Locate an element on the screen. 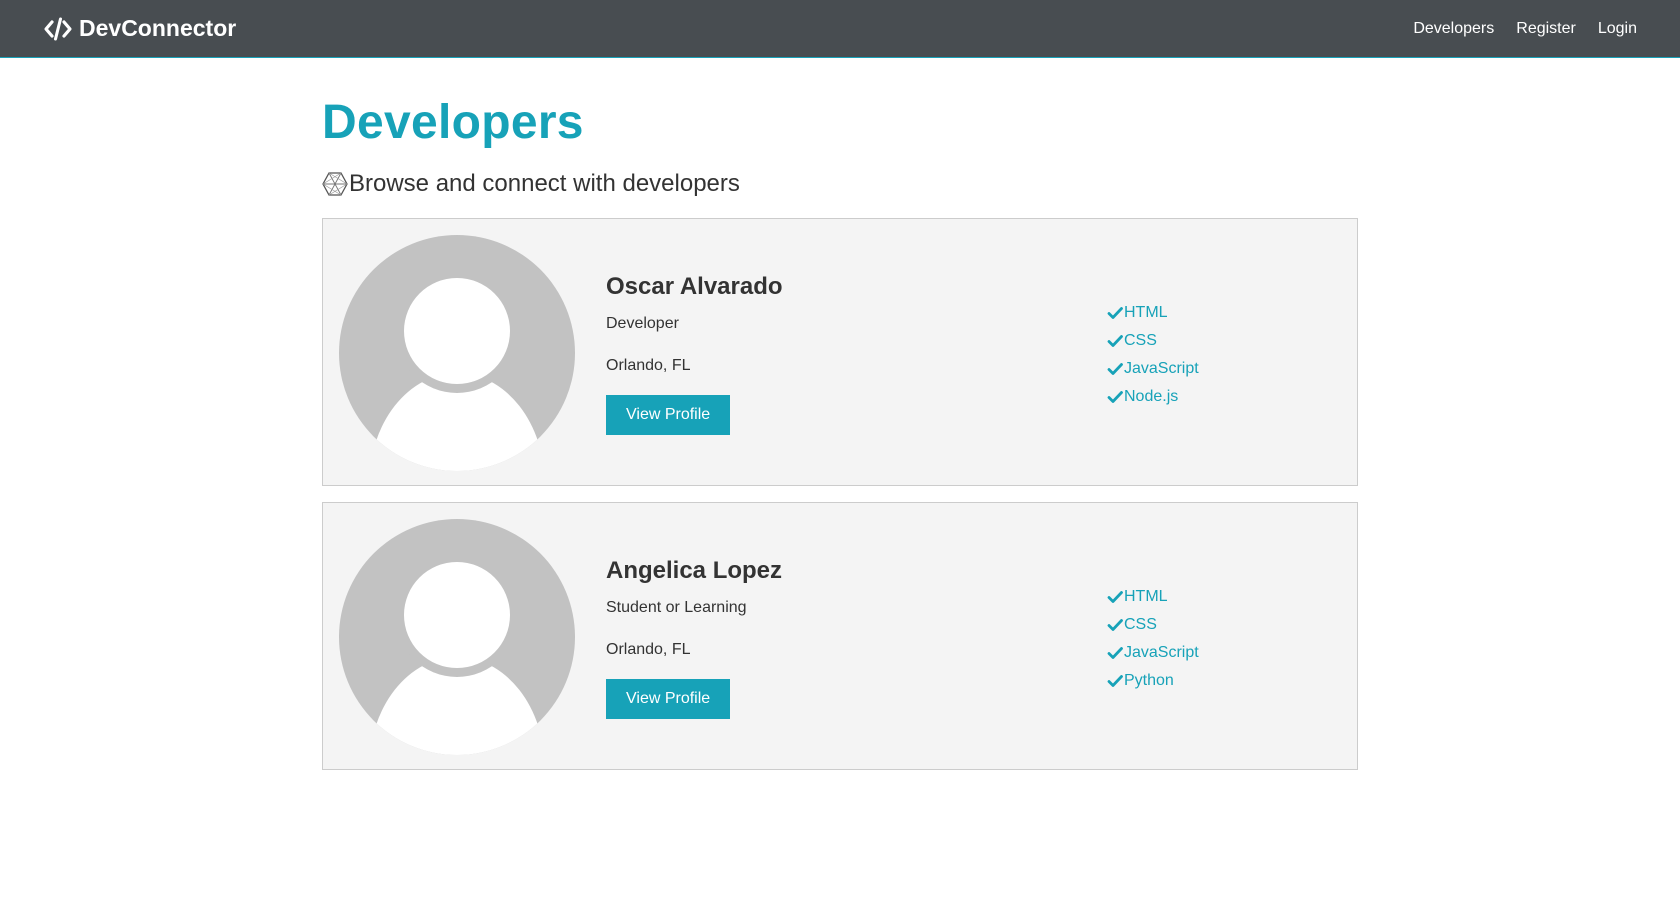  brand-link: DevConnector is located at coordinates (139, 28).